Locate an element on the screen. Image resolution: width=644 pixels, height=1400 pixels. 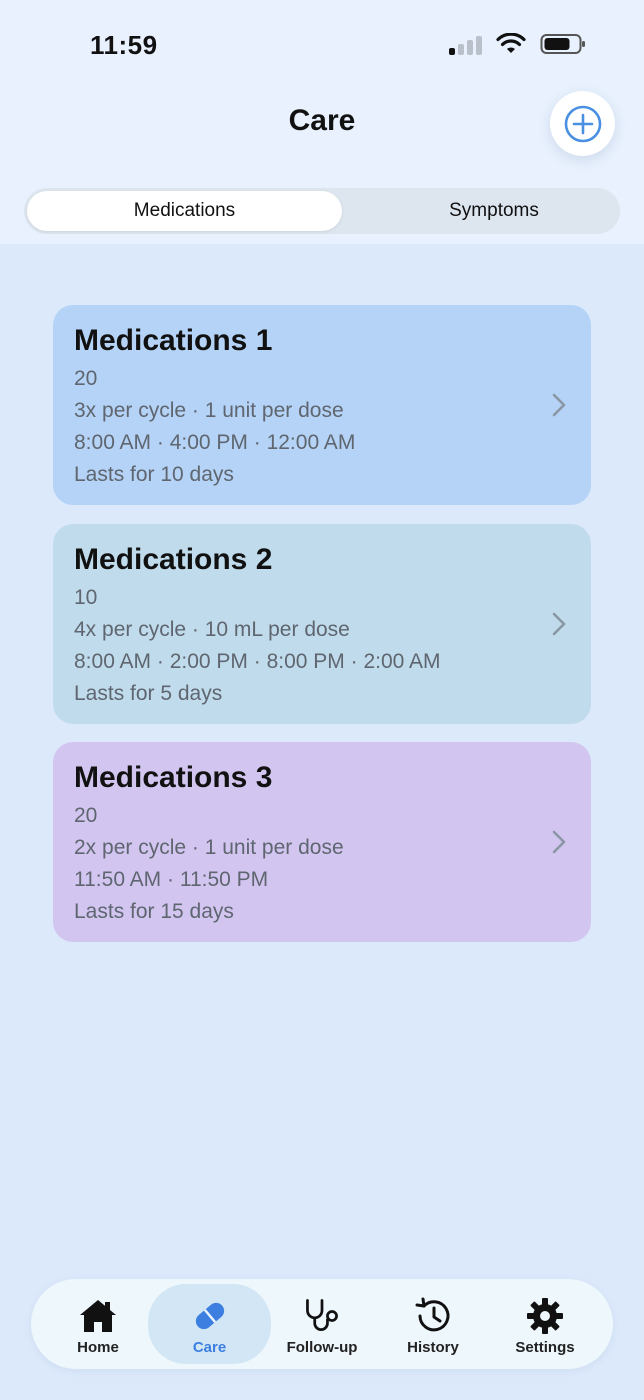
medication-duration: Lasts for 10 days is located at coordinates (154, 474).